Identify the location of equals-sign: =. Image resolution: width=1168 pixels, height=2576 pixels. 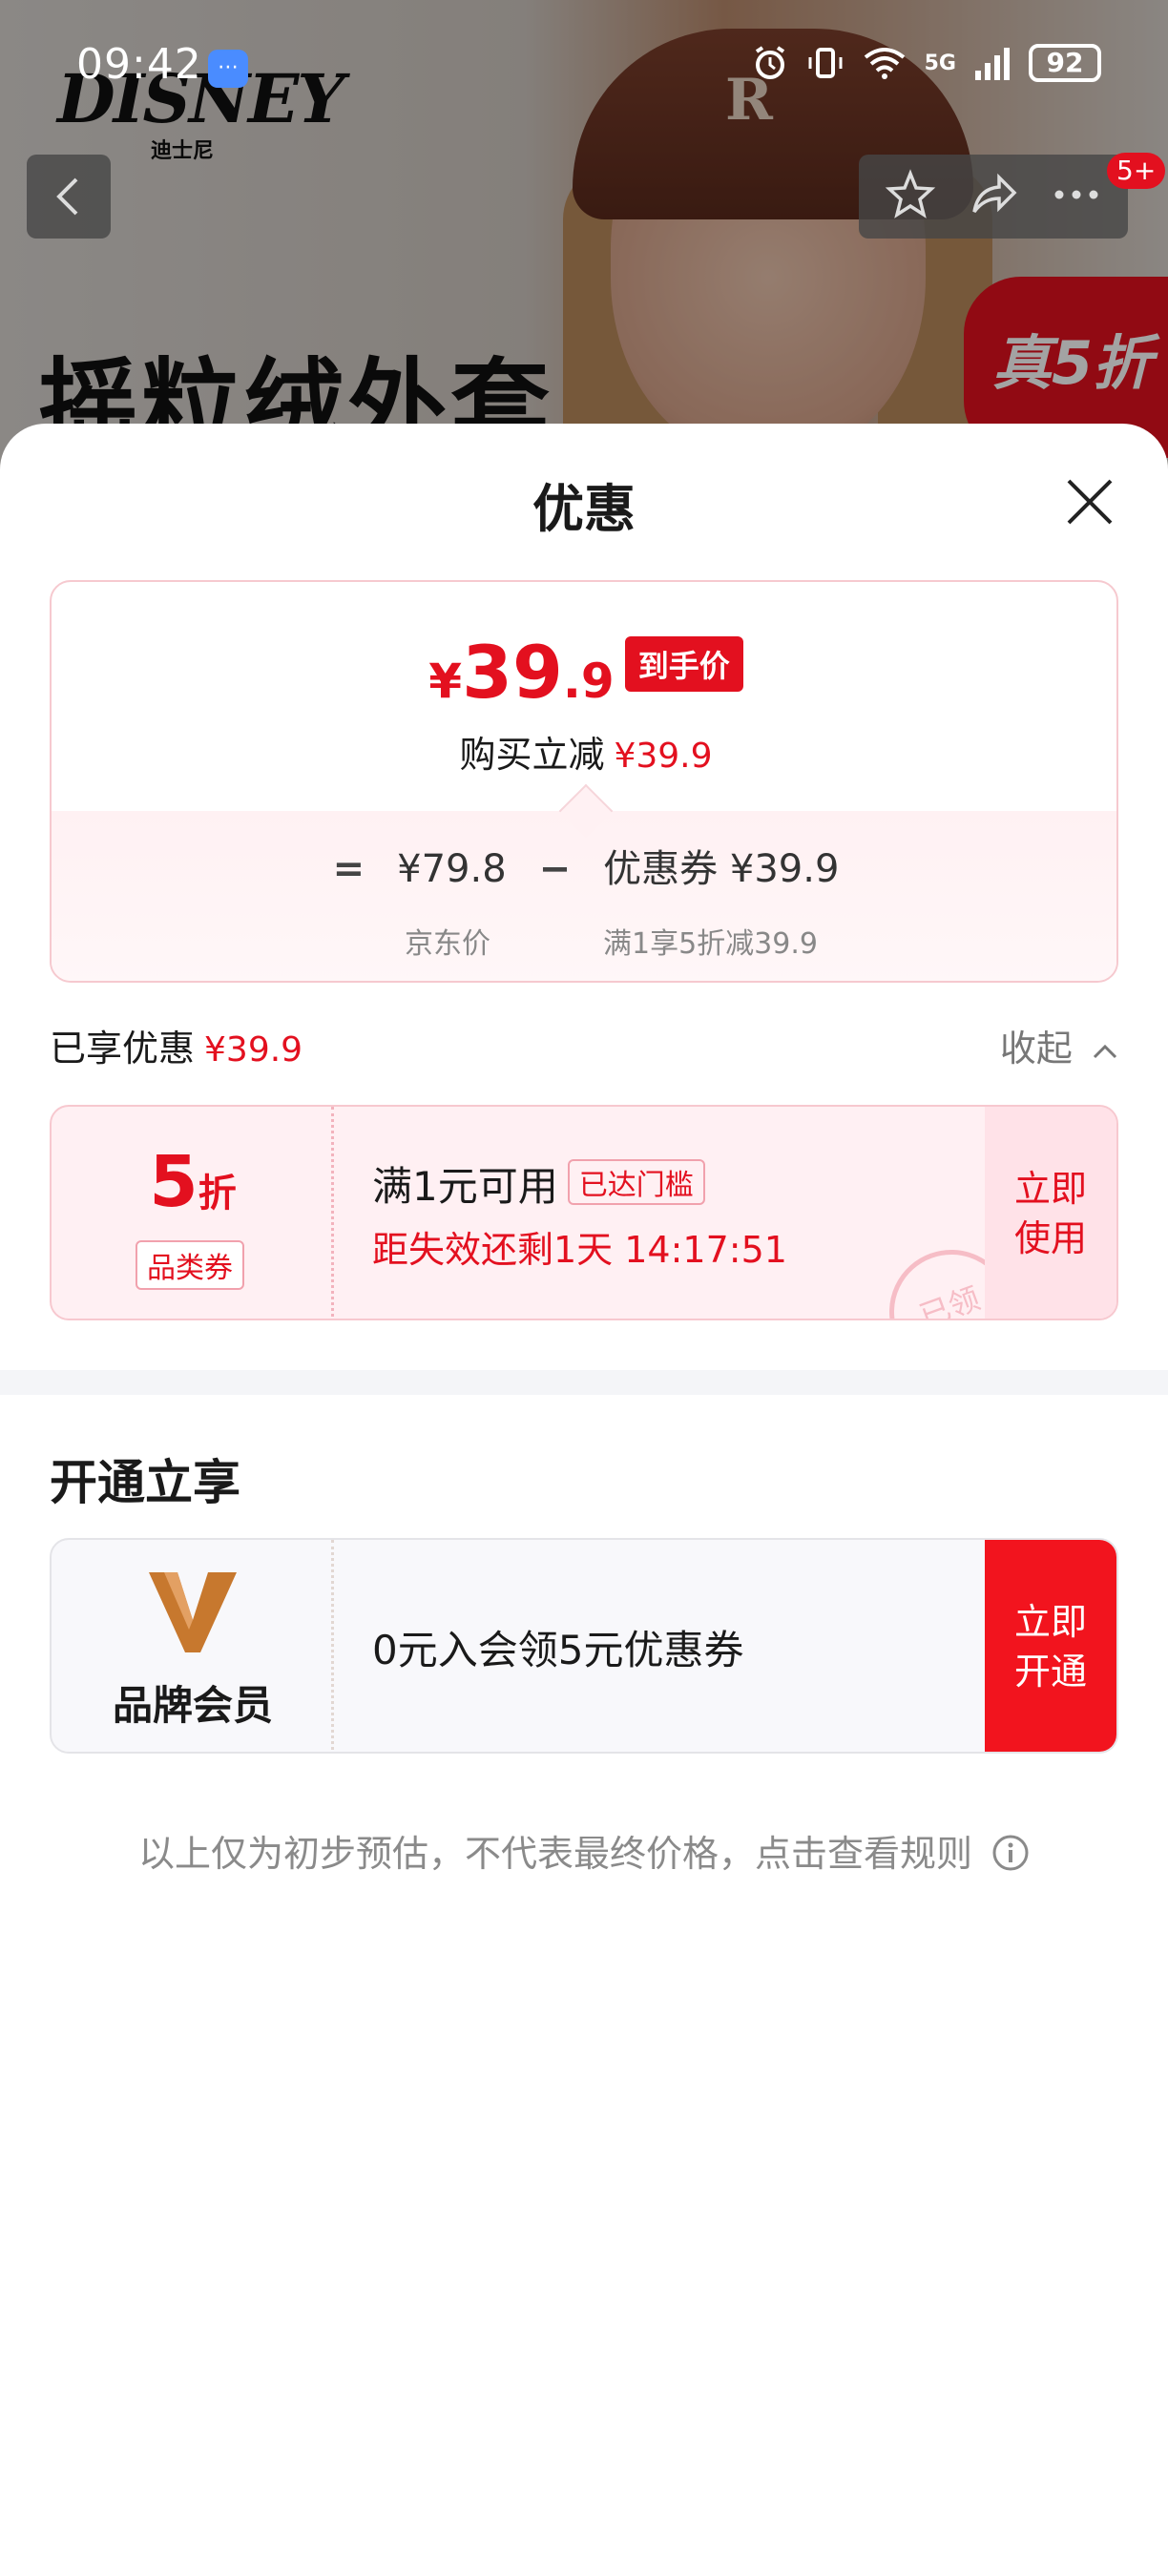
(348, 869).